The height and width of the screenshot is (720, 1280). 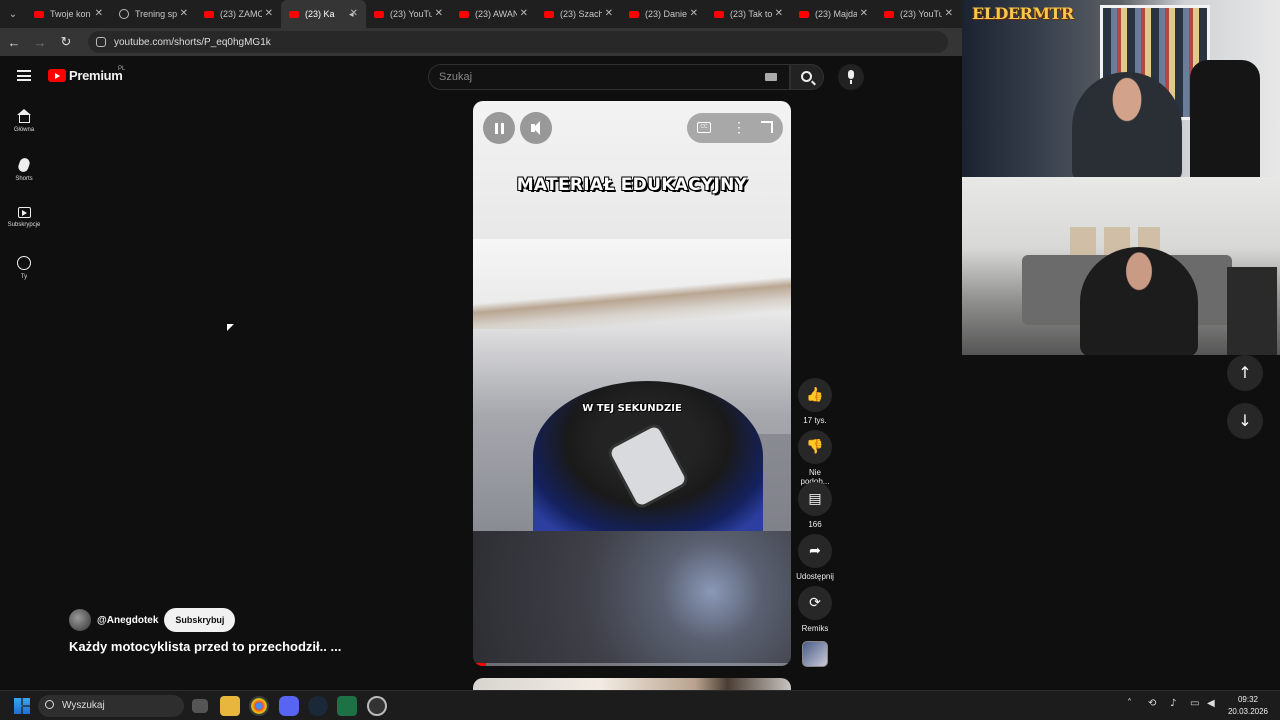 What do you see at coordinates (377, 706) in the screenshot?
I see `obs-icon` at bounding box center [377, 706].